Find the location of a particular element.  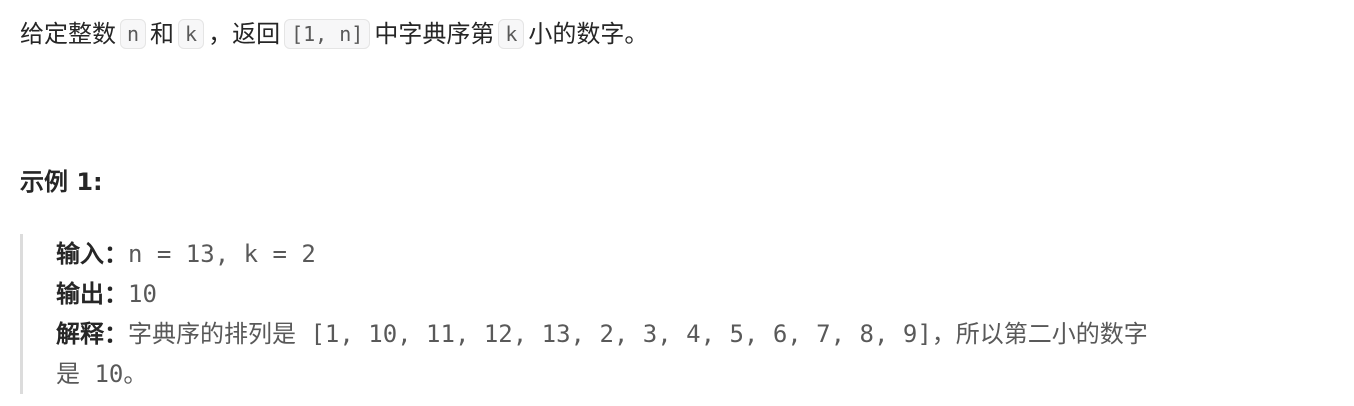

output-label: 输出： is located at coordinates (92, 294).